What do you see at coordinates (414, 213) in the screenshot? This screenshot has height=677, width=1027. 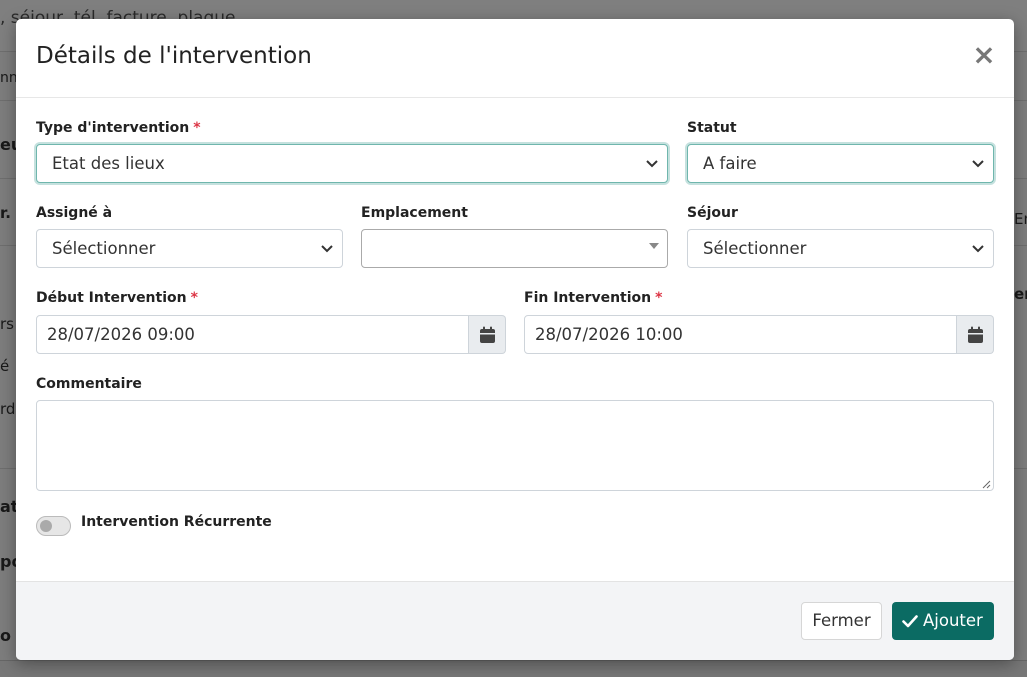 I see `emplacement-label: Emplacement` at bounding box center [414, 213].